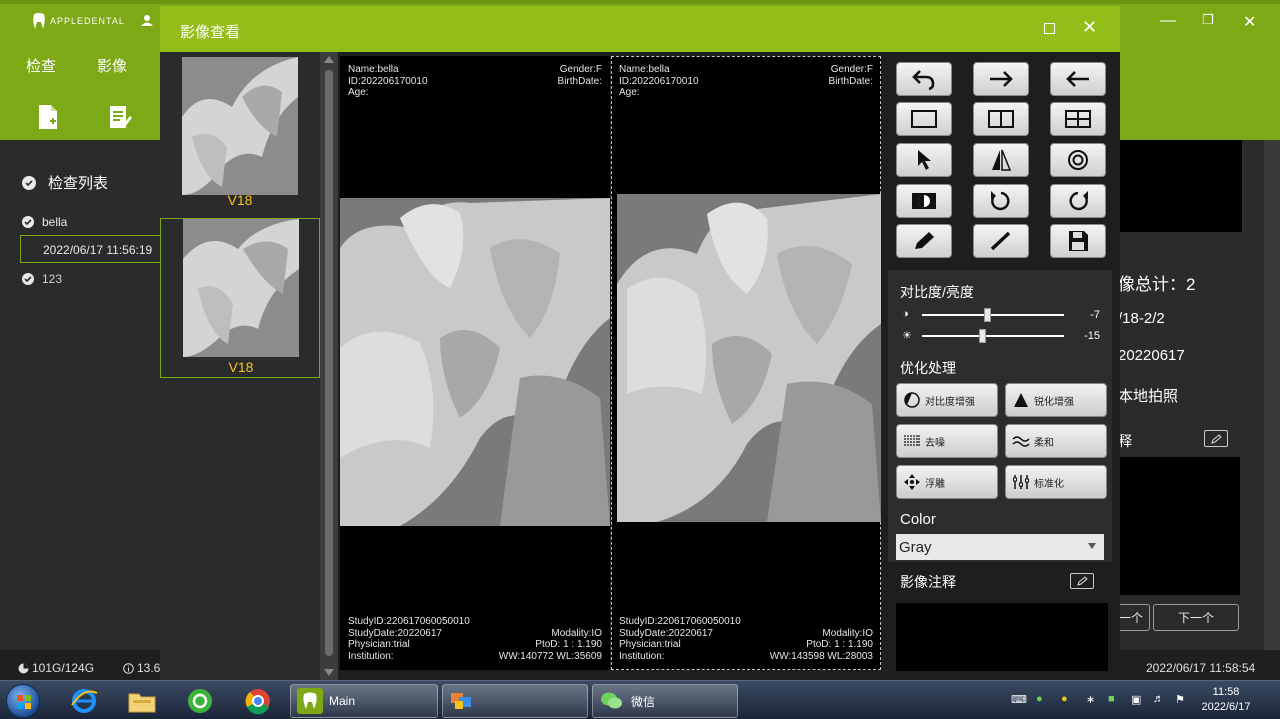 This screenshot has width=1280, height=719. What do you see at coordinates (1089, 27) in the screenshot?
I see `dialog-close-icon: ✕` at bounding box center [1089, 27].